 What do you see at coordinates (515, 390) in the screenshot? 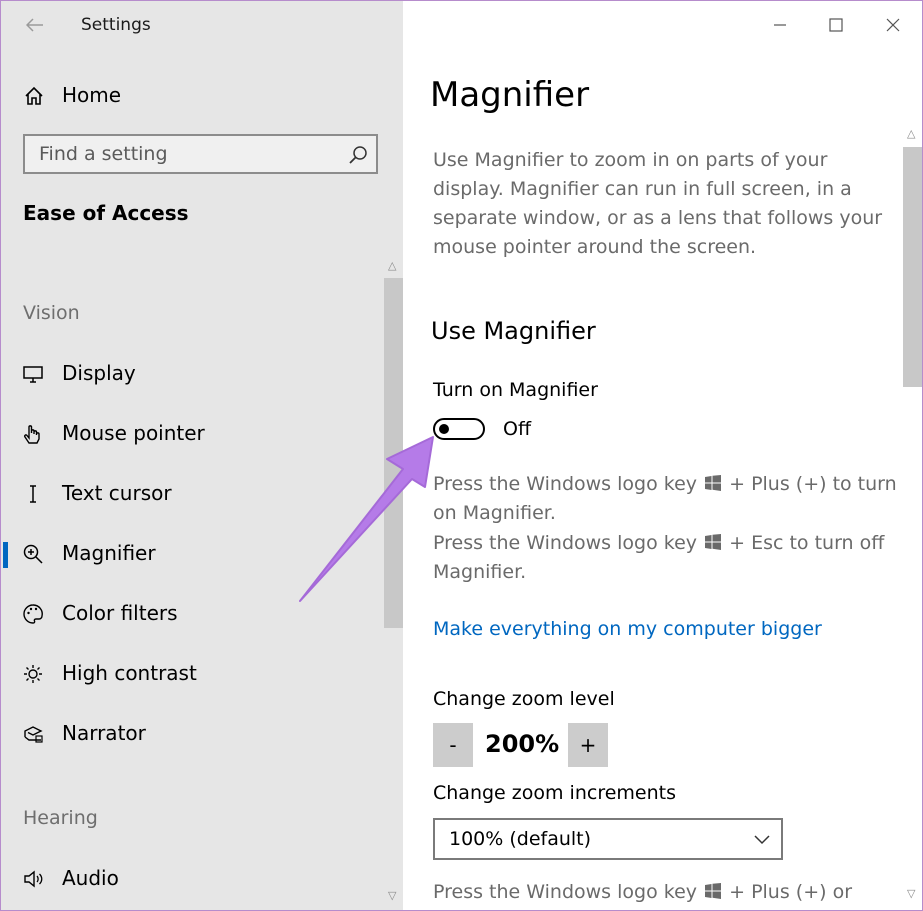
I see `toggle-label: Turn on Magnifier` at bounding box center [515, 390].